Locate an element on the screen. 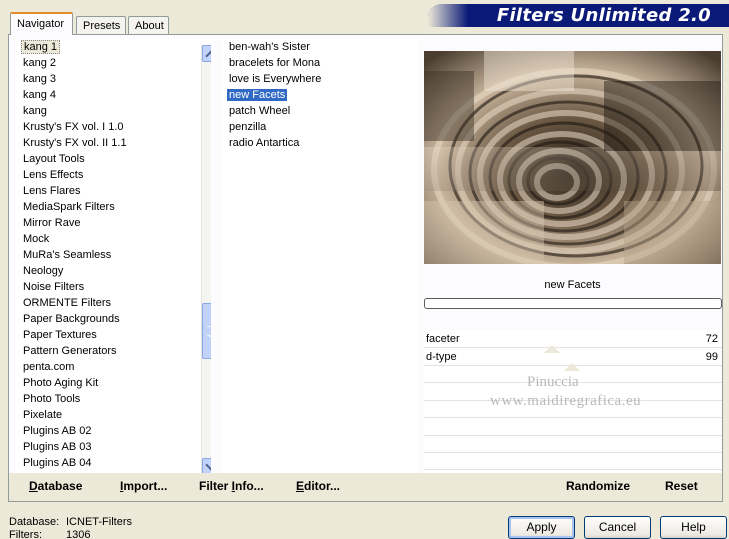  tab-presets: Presets is located at coordinates (101, 25).